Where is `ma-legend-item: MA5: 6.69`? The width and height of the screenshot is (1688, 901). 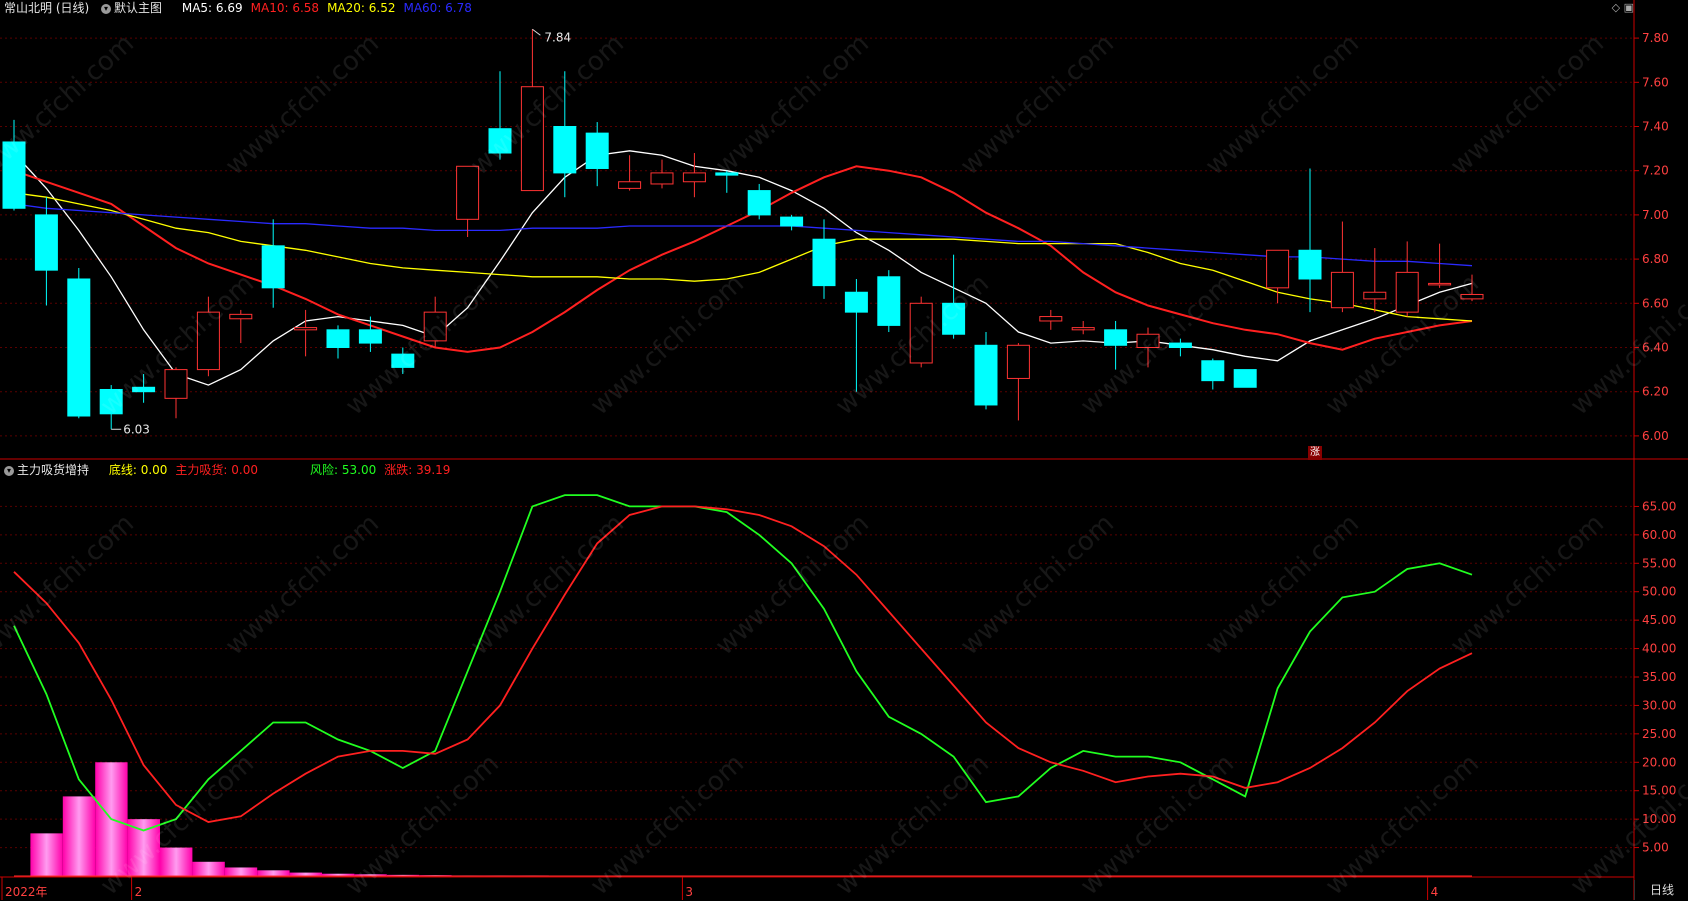
ma-legend-item: MA5: 6.69 is located at coordinates (212, 8).